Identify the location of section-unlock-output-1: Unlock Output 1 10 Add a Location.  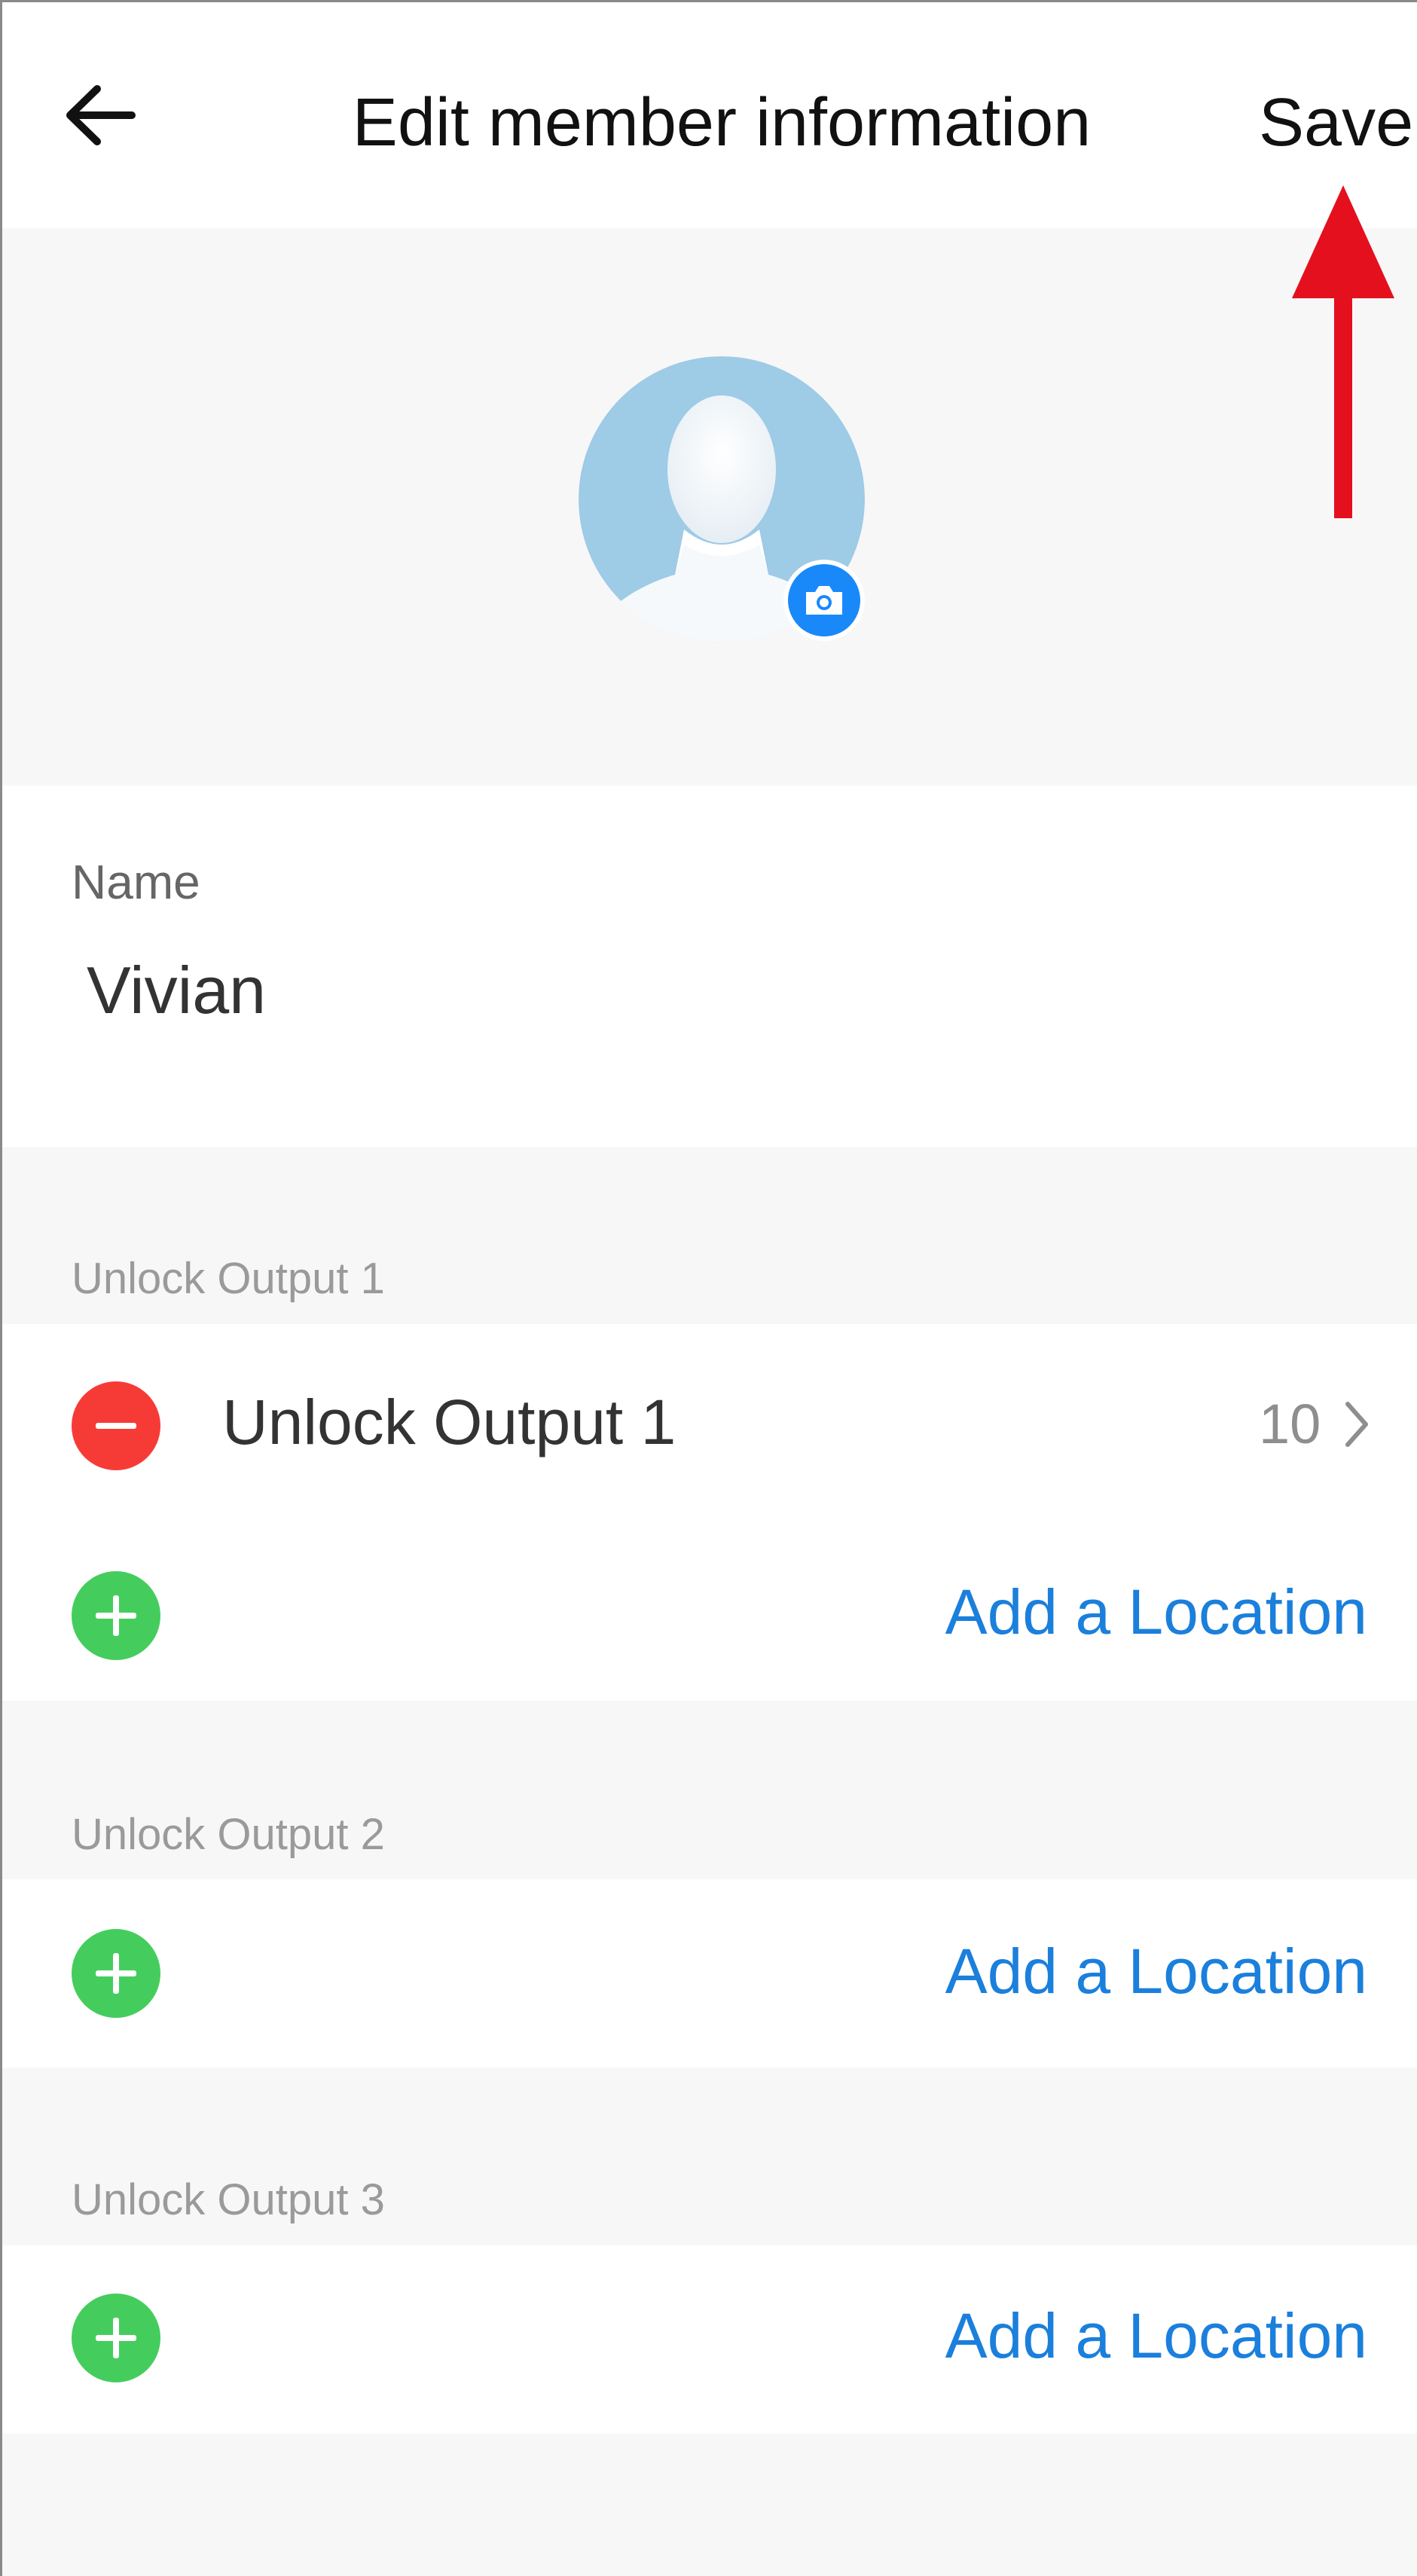
(709, 1513).